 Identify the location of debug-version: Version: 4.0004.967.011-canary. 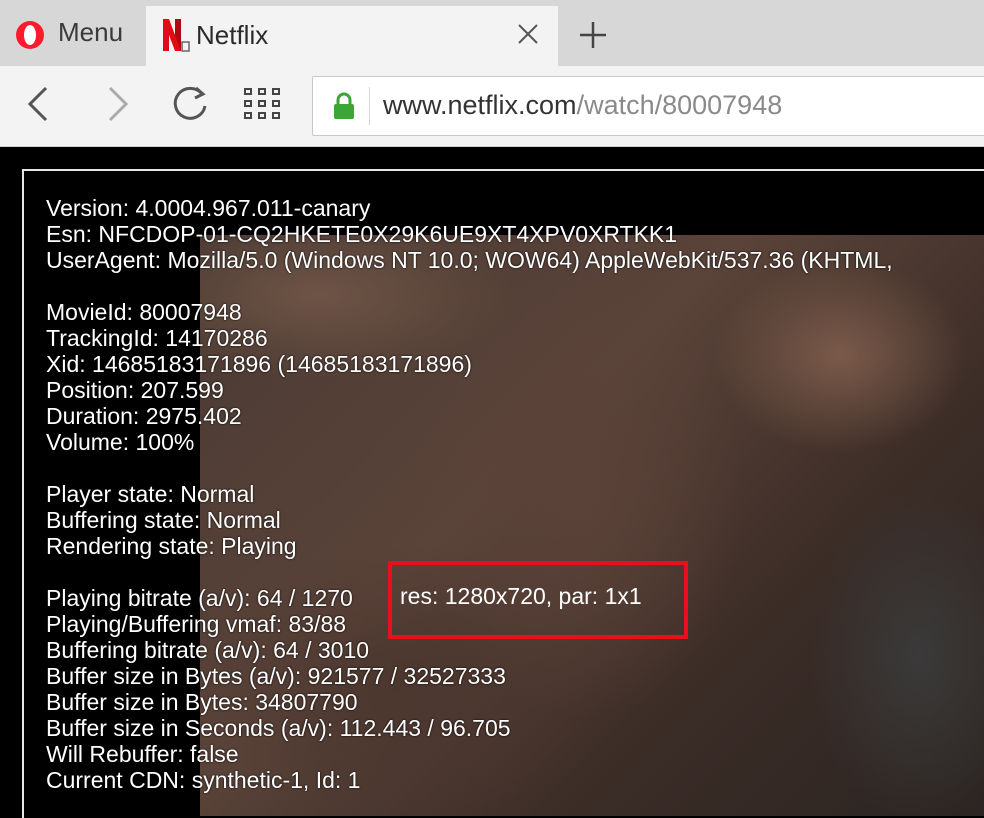
(208, 208).